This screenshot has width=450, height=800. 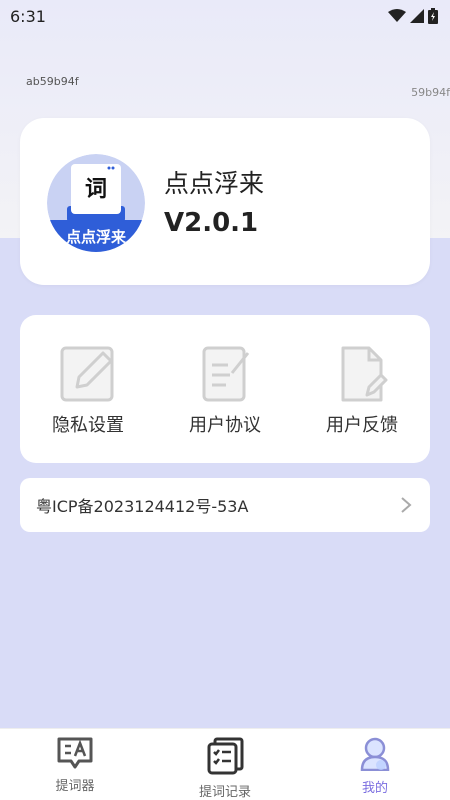 What do you see at coordinates (28, 16) in the screenshot?
I see `status-time: 6:31` at bounding box center [28, 16].